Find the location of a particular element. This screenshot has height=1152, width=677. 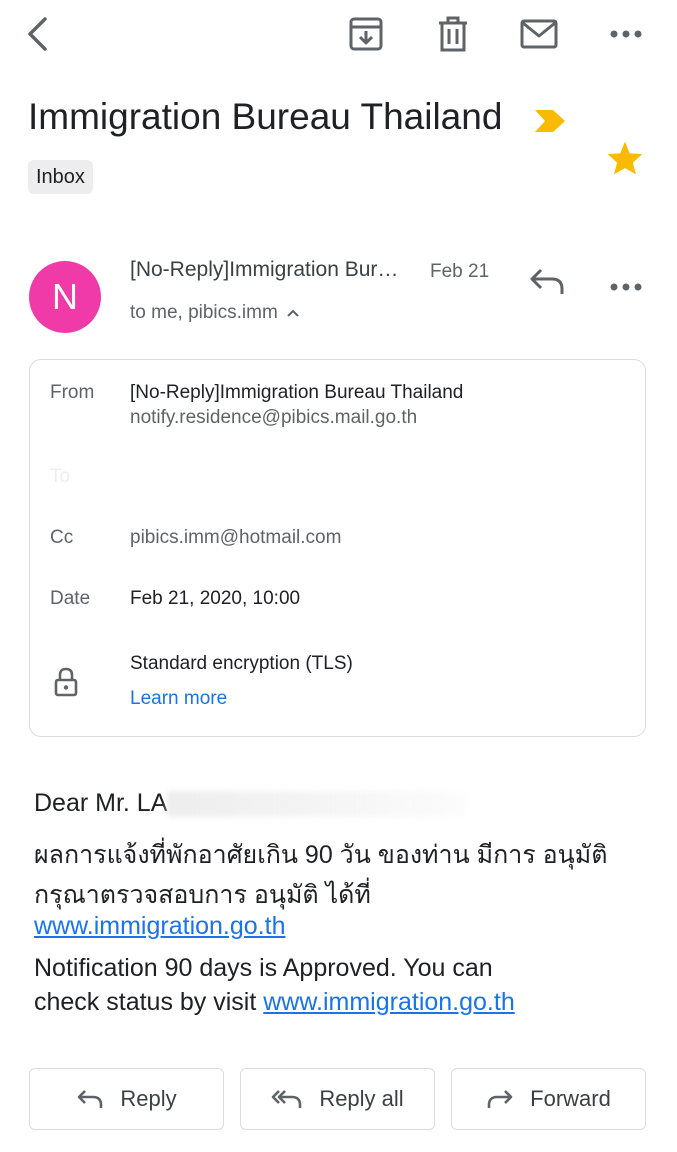

from-email: notify.residence@pibics.mail.go.th is located at coordinates (274, 417).